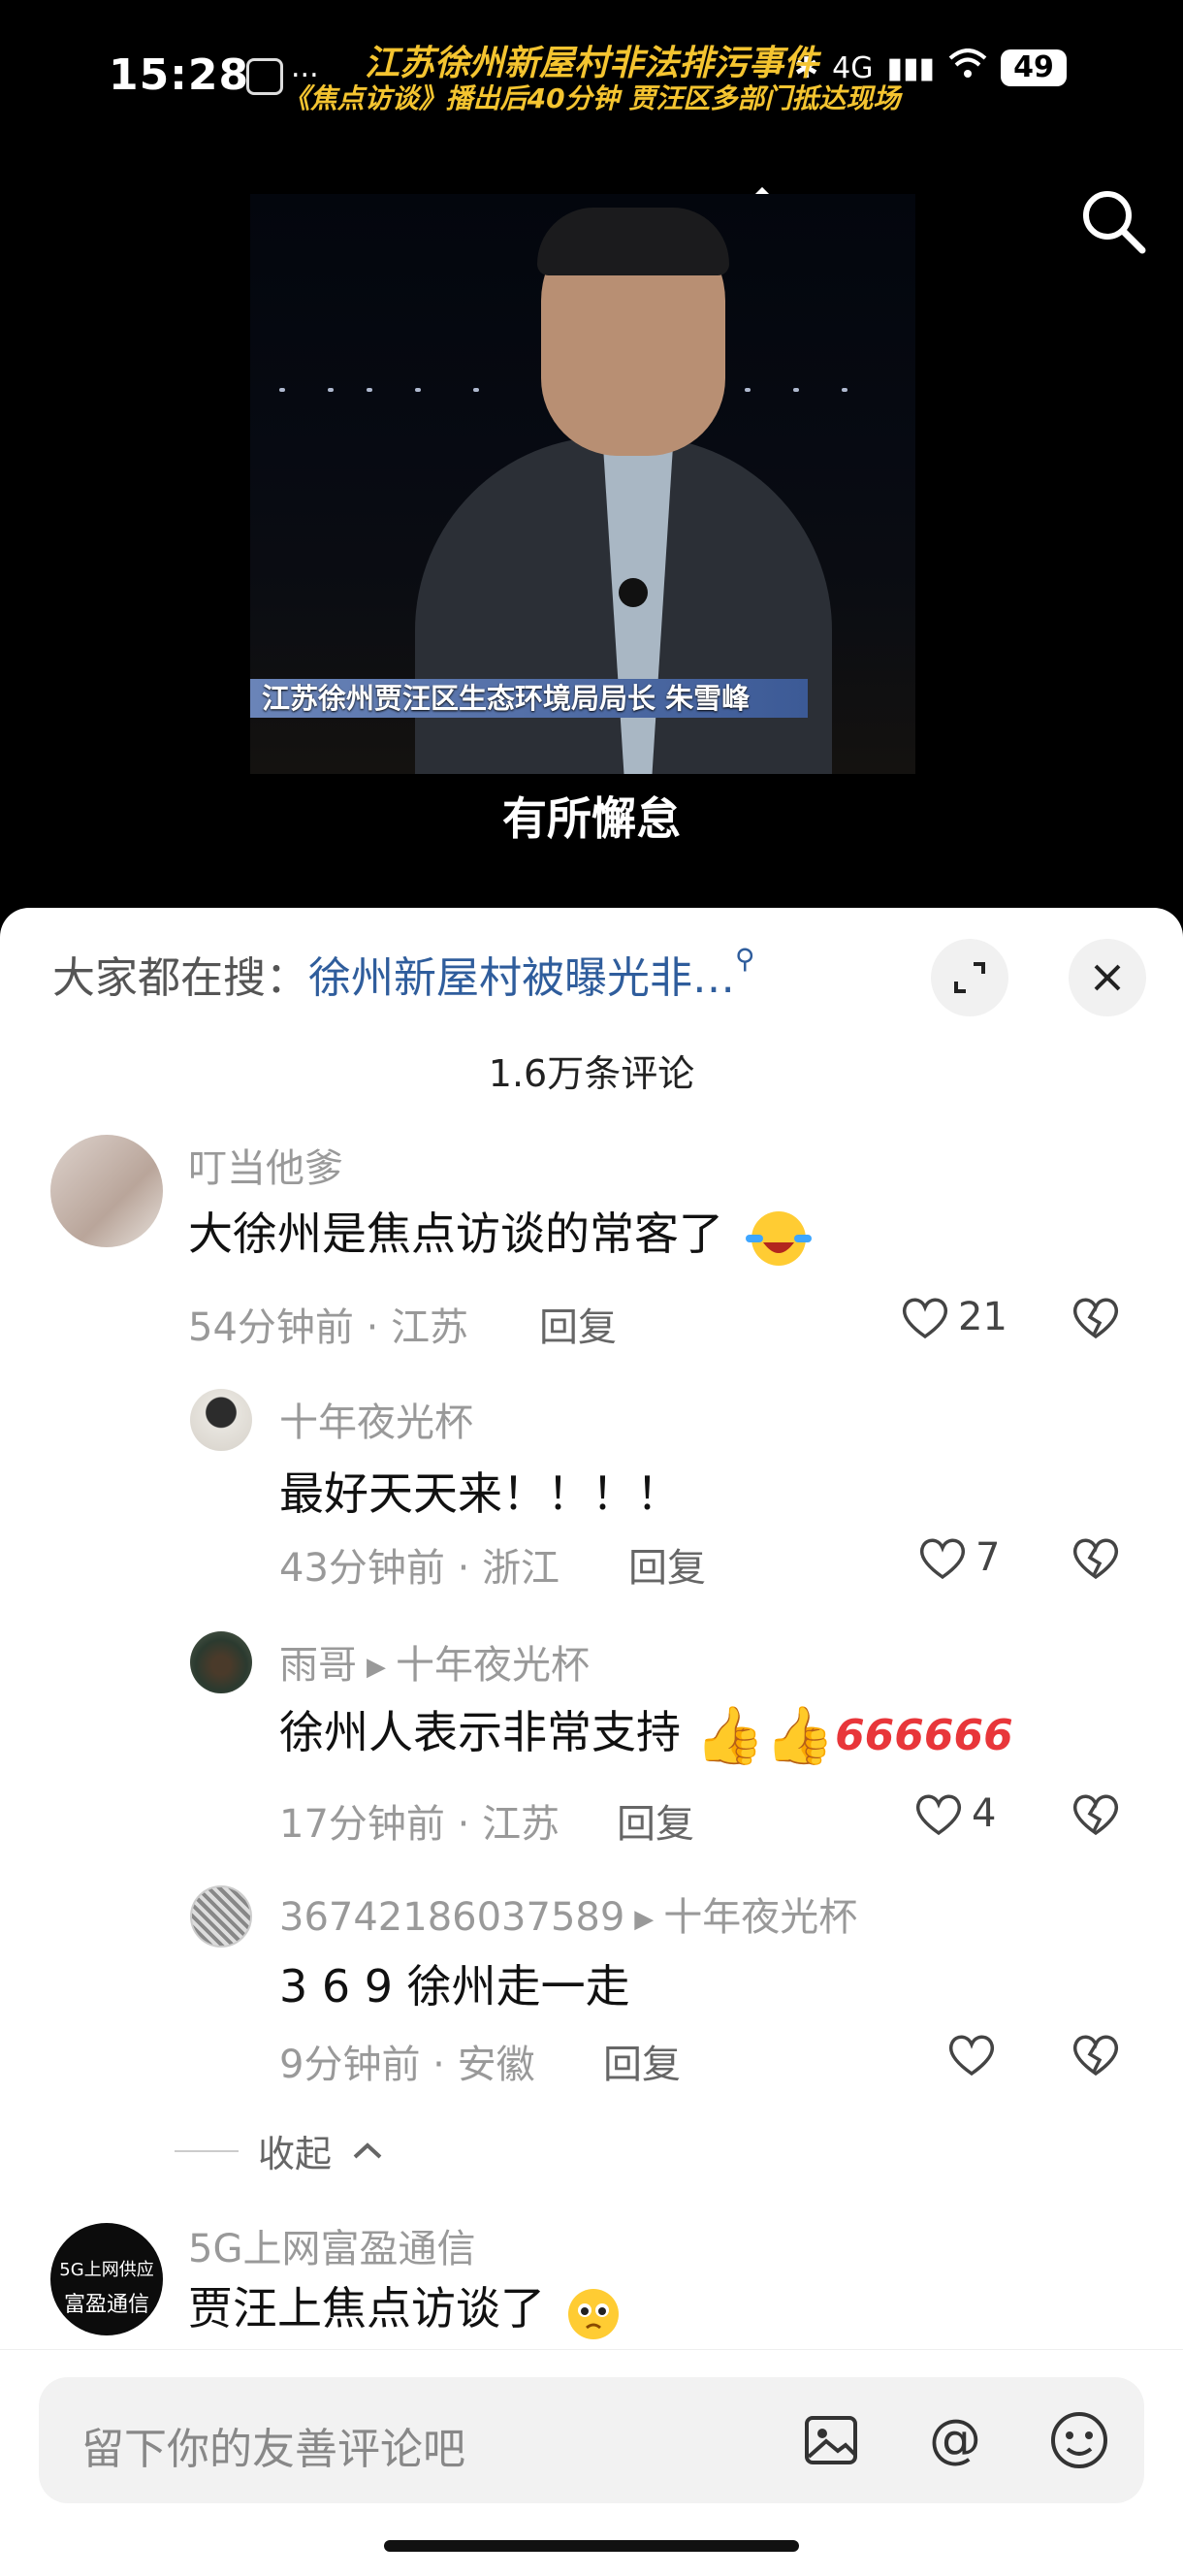 The image size is (1183, 2576). What do you see at coordinates (633, 241) in the screenshot?
I see `interviewee-hair` at bounding box center [633, 241].